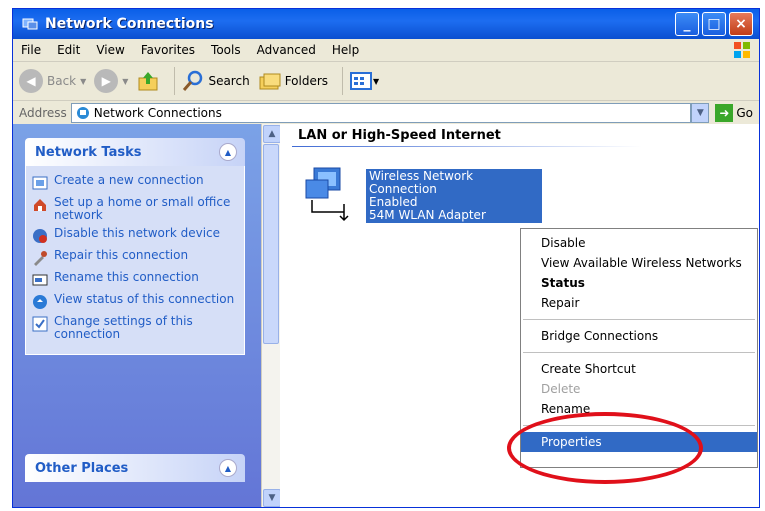 Image resolution: width=765 pixels, height=511 pixels. I want to click on search-label: Search, so click(229, 81).